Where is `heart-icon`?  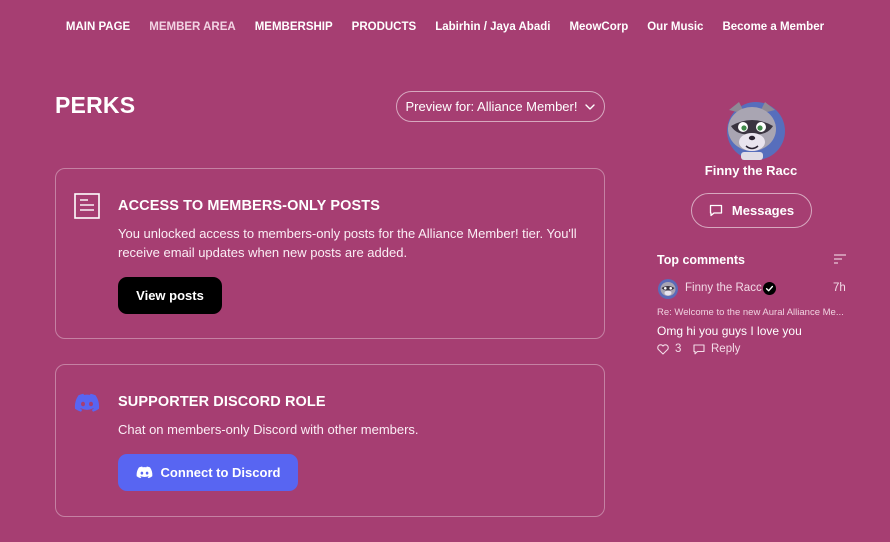
heart-icon is located at coordinates (663, 349).